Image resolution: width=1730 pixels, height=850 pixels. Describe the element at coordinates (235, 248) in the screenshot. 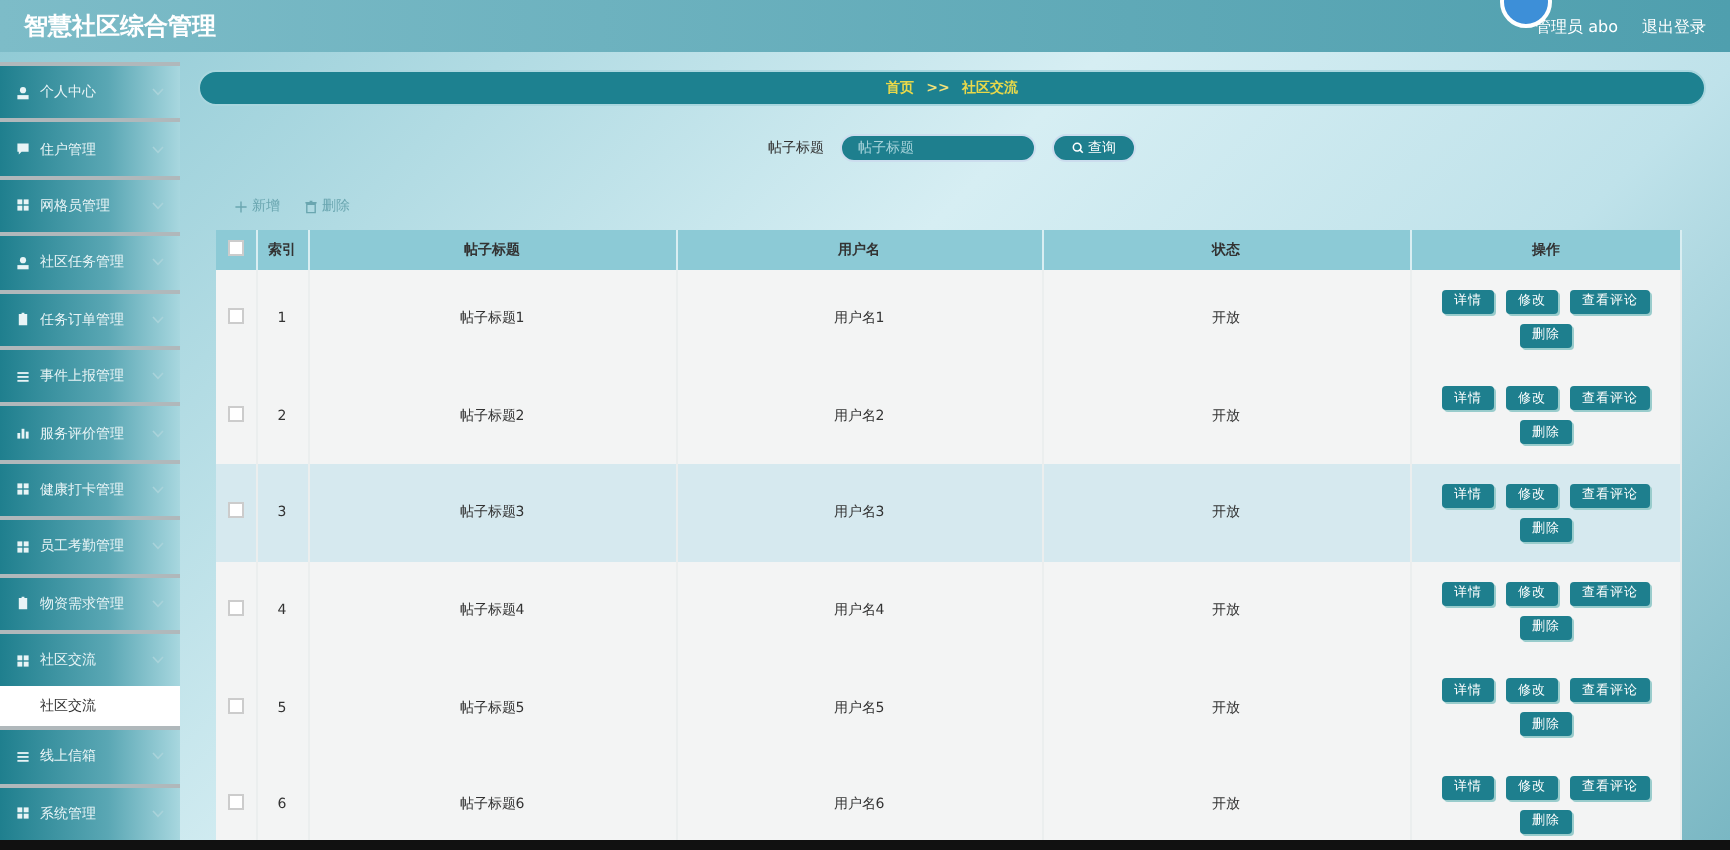

I see `select-all-checkbox` at that location.